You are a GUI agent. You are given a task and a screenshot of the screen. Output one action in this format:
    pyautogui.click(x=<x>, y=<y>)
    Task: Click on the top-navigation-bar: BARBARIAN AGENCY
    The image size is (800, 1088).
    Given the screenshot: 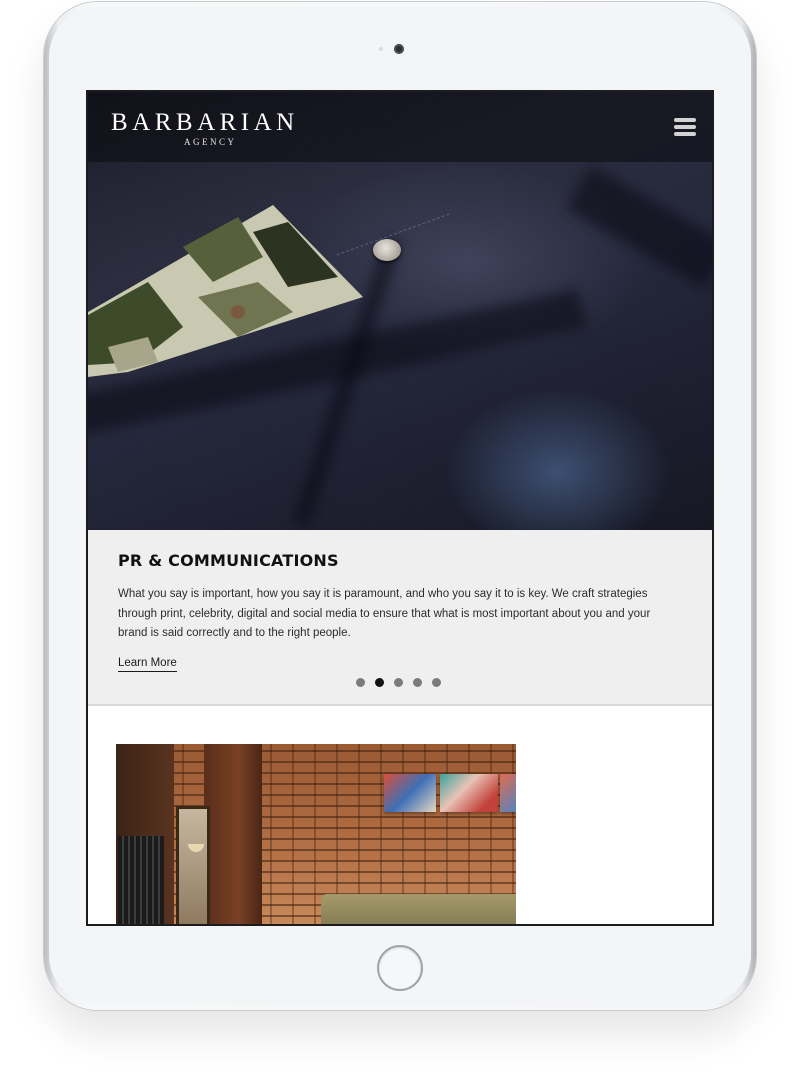 What is the action you would take?
    pyautogui.click(x=400, y=127)
    